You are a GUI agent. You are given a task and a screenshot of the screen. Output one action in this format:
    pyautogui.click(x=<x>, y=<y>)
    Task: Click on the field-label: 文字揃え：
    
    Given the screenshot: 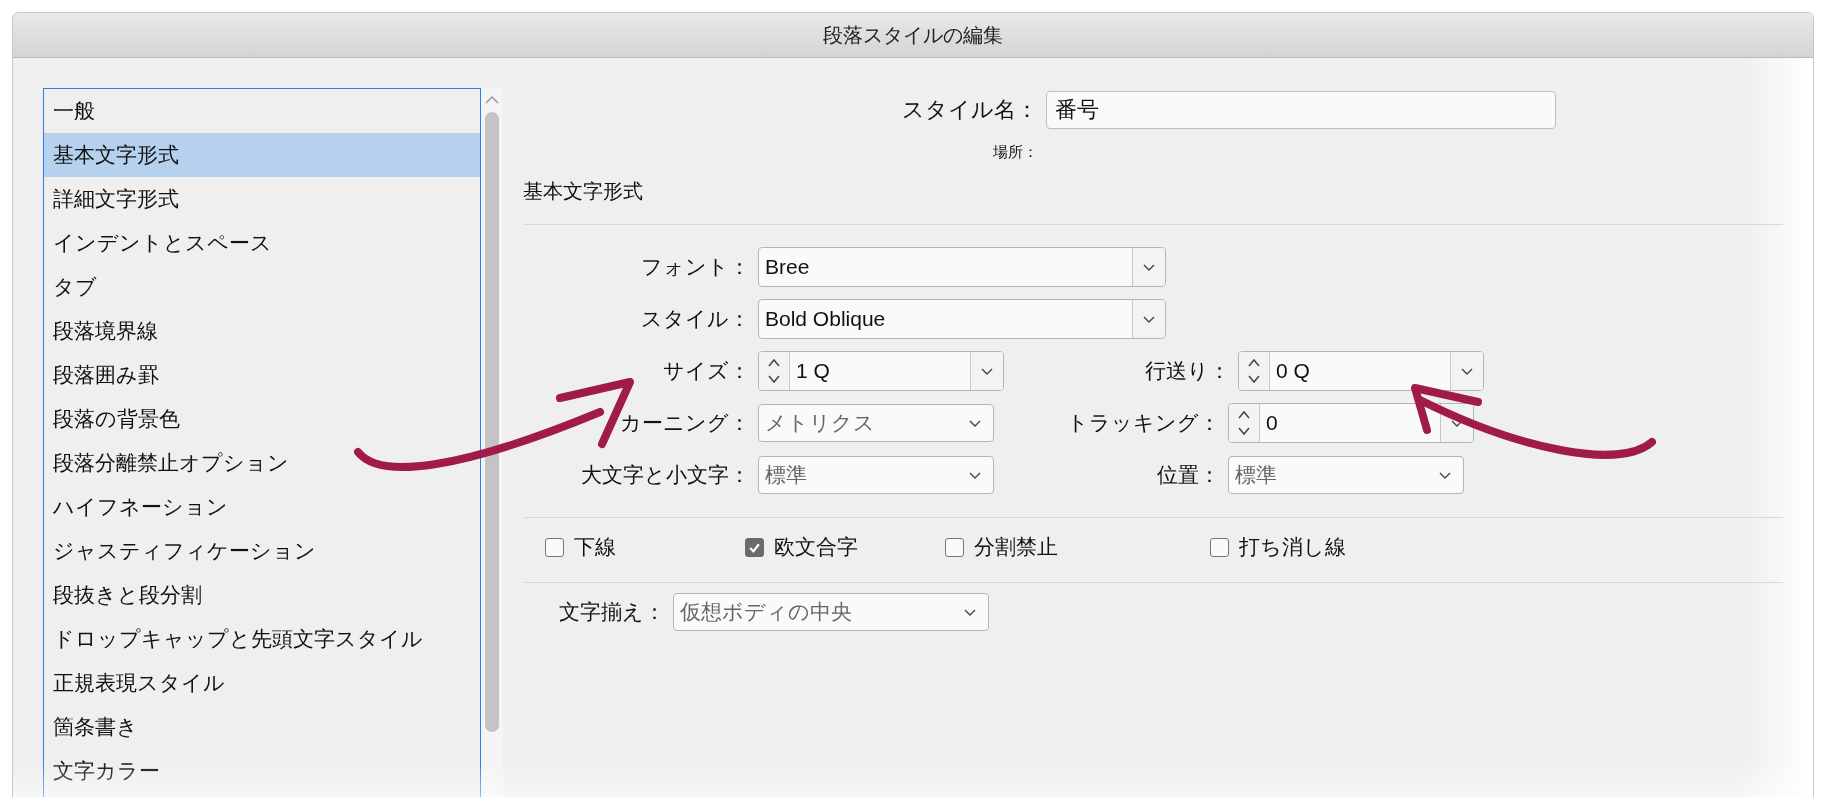 What is the action you would take?
    pyautogui.click(x=612, y=612)
    